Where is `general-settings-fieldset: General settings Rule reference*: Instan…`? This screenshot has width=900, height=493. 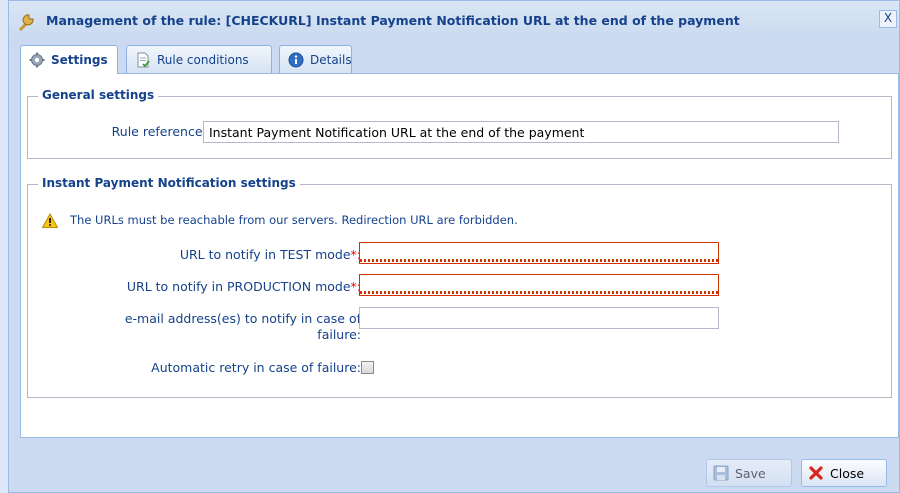 general-settings-fieldset: General settings Rule reference*: Instan… is located at coordinates (459, 123).